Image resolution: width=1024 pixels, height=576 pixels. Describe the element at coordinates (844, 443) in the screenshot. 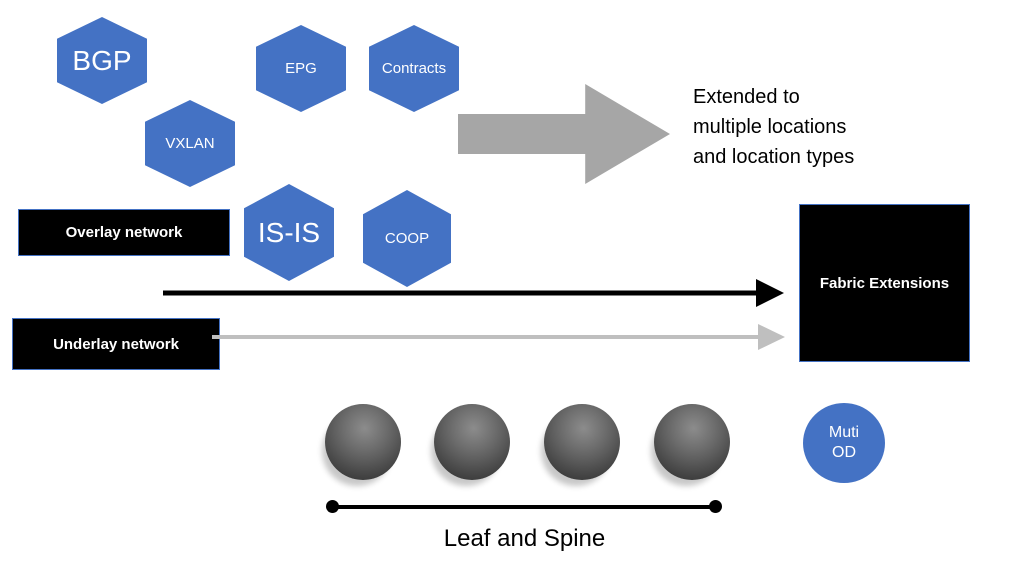

I see `muti-od-node: Muti OD` at that location.